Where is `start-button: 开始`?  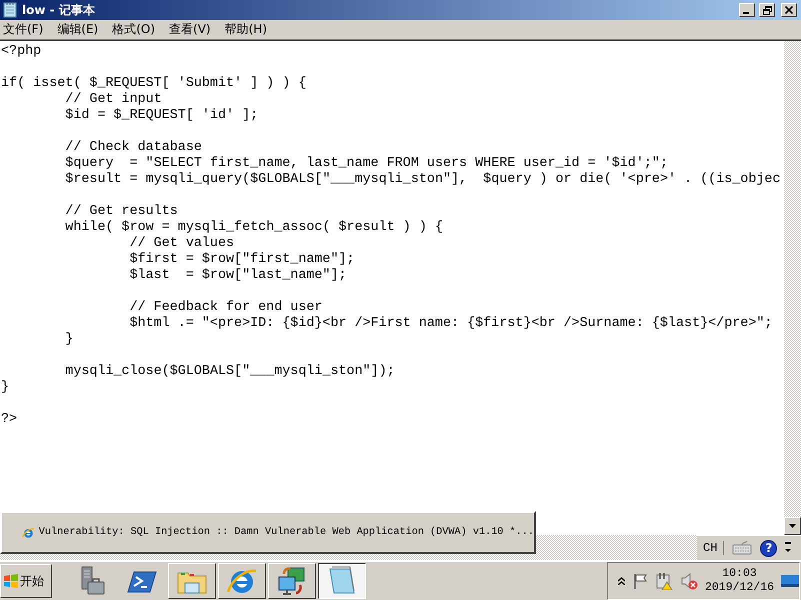 start-button: 开始 is located at coordinates (26, 581).